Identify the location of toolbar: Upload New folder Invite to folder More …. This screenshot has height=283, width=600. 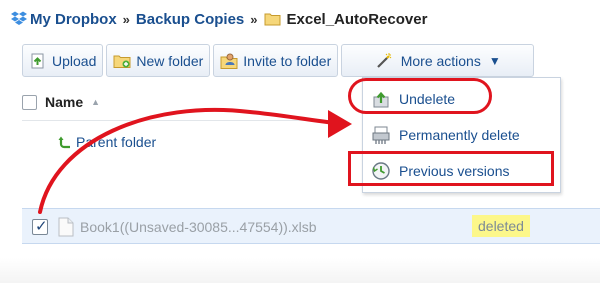
(292, 60).